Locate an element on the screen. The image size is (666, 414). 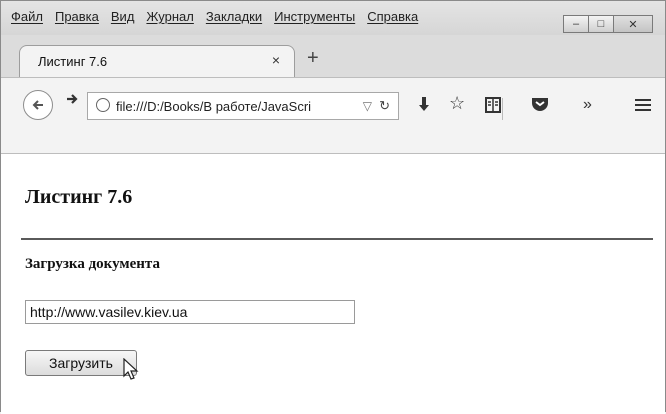
menu-item-view: Вид is located at coordinates (123, 16).